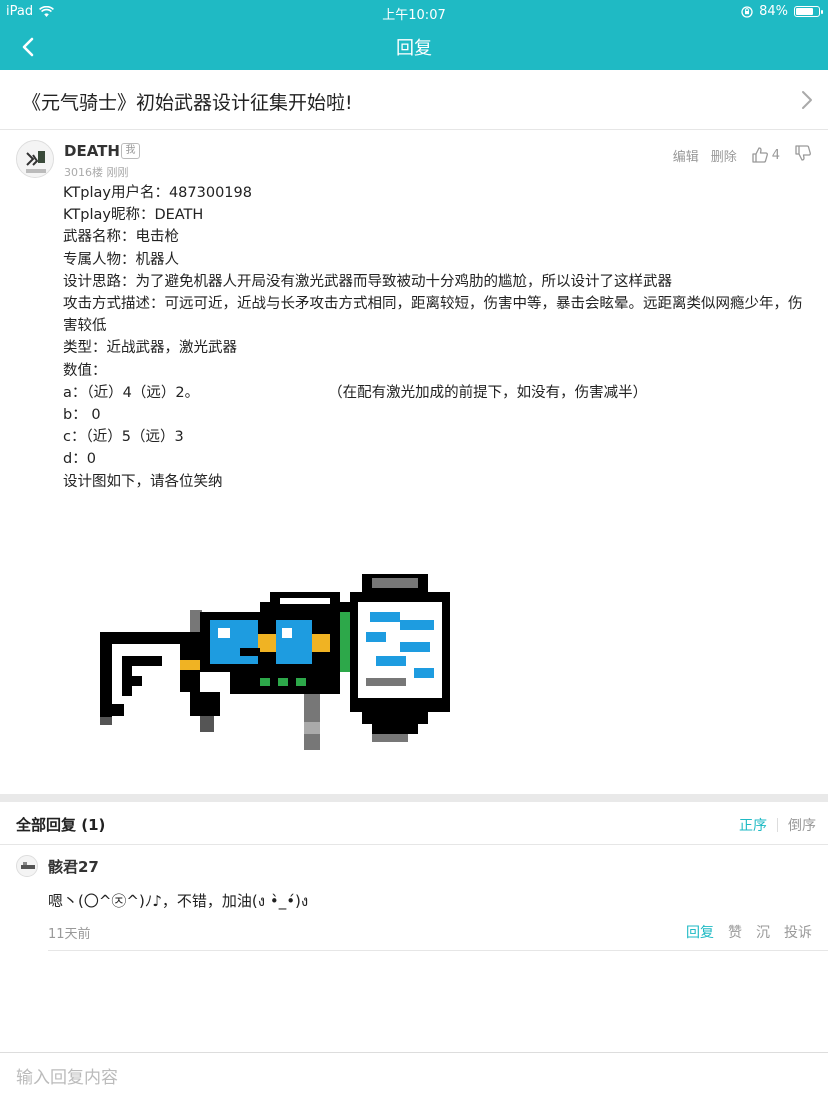  I want to click on status-bar: iPad 上午10:07 84%, so click(414, 12).